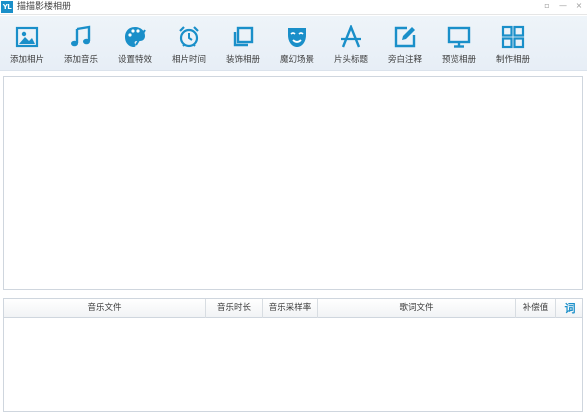 The width and height of the screenshot is (587, 412). Describe the element at coordinates (27, 37) in the screenshot. I see `add-photo-icon` at that location.